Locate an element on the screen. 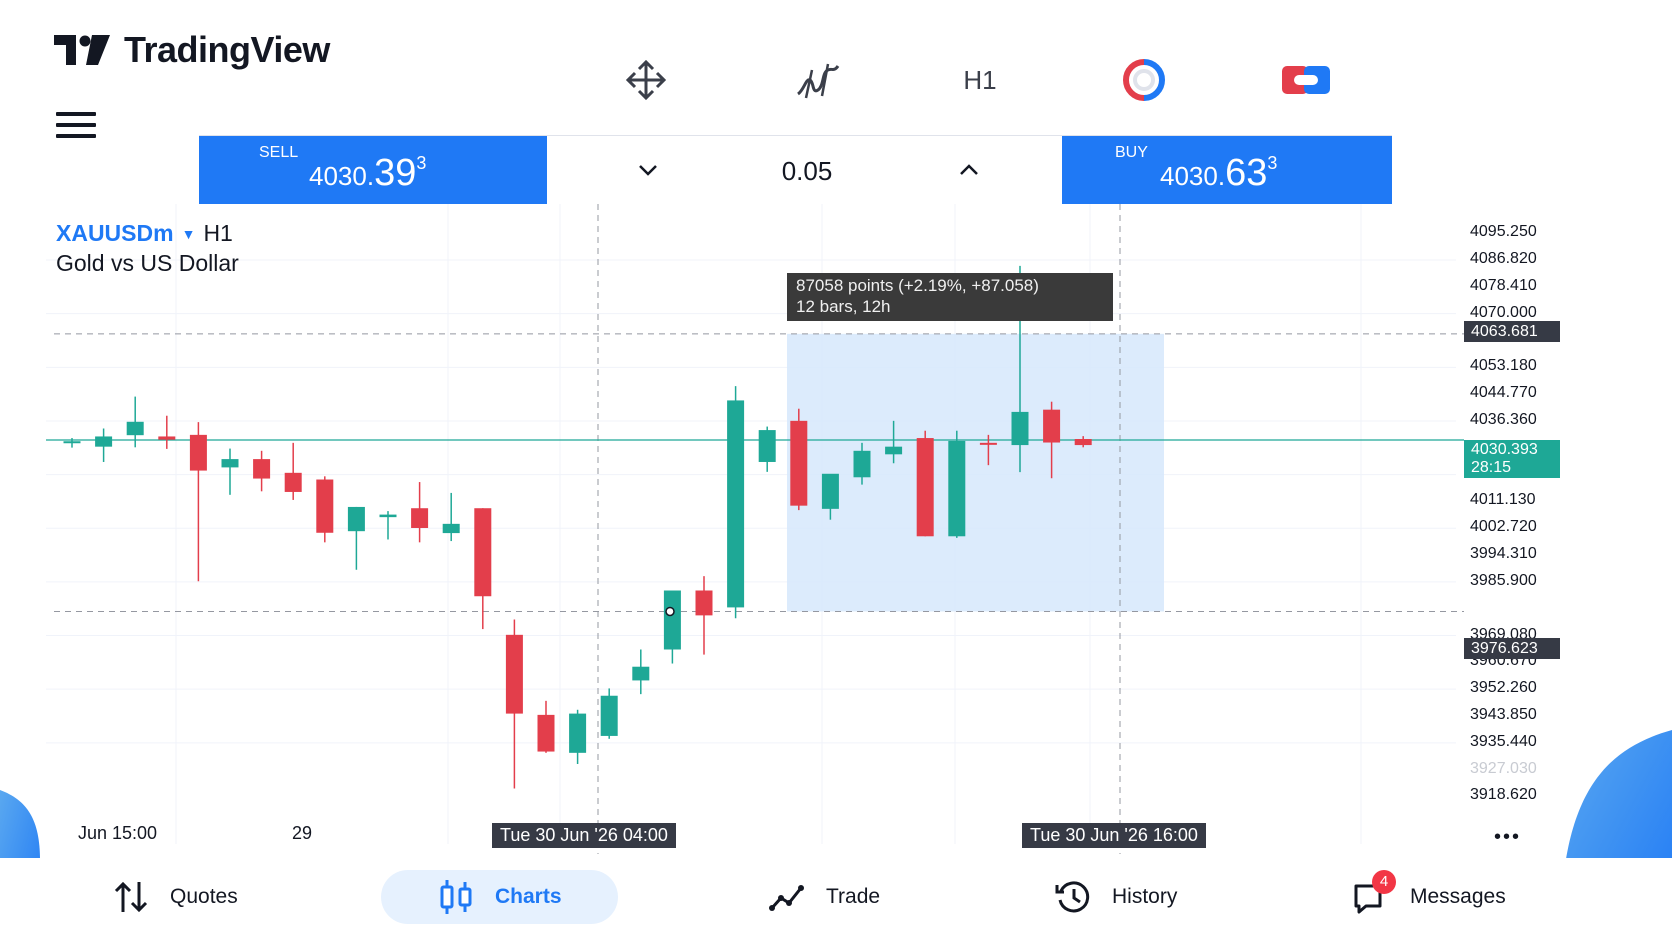 This screenshot has height=941, width=1672. history-clock-icon is located at coordinates (1072, 897).